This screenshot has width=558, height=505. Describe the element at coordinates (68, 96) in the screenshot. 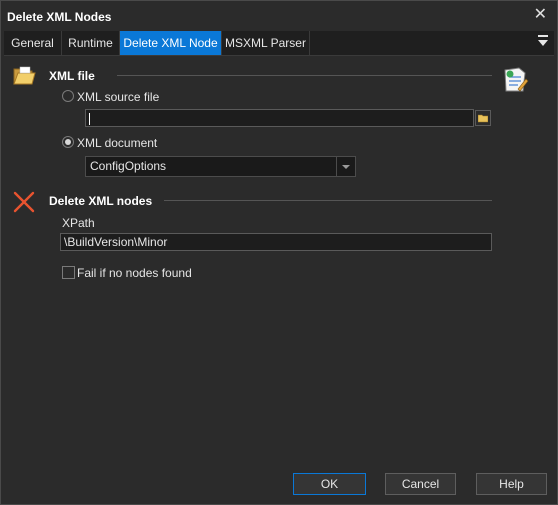

I see `xml-source-file-radio` at that location.